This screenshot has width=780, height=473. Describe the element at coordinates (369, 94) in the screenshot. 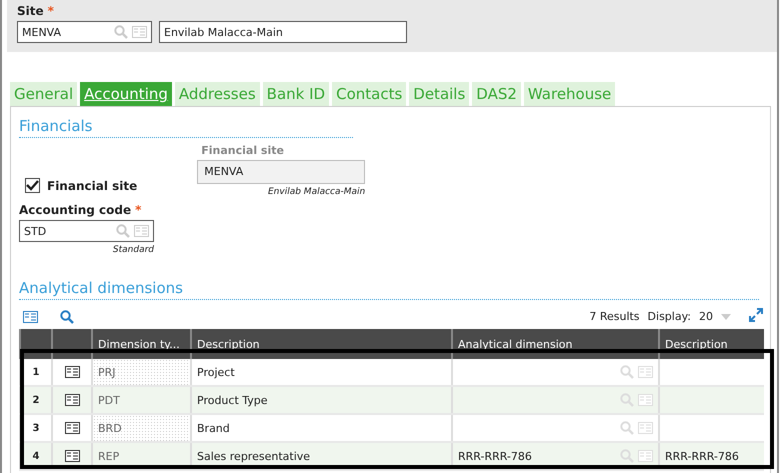

I see `tab: Contacts` at that location.